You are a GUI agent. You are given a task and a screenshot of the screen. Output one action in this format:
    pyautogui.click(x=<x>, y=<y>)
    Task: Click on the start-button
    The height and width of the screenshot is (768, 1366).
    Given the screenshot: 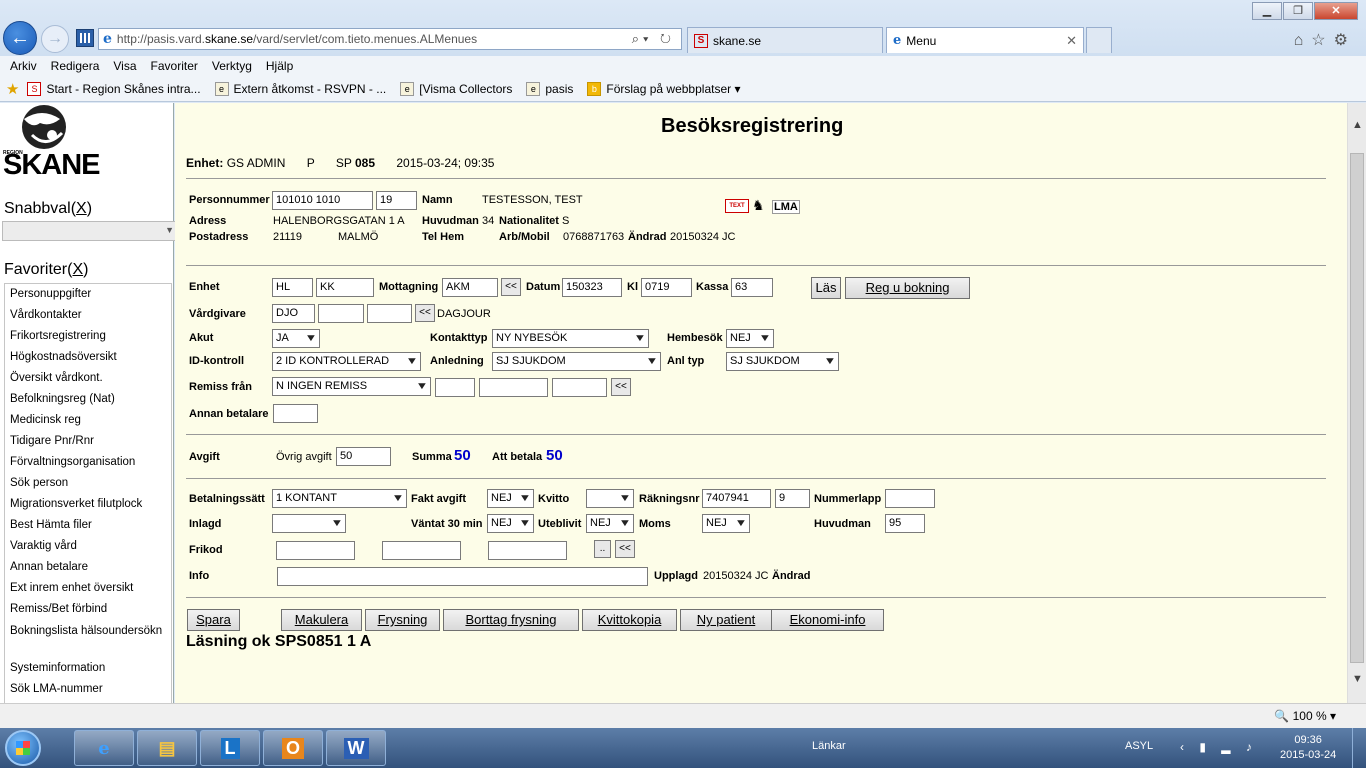 What is the action you would take?
    pyautogui.click(x=23, y=748)
    